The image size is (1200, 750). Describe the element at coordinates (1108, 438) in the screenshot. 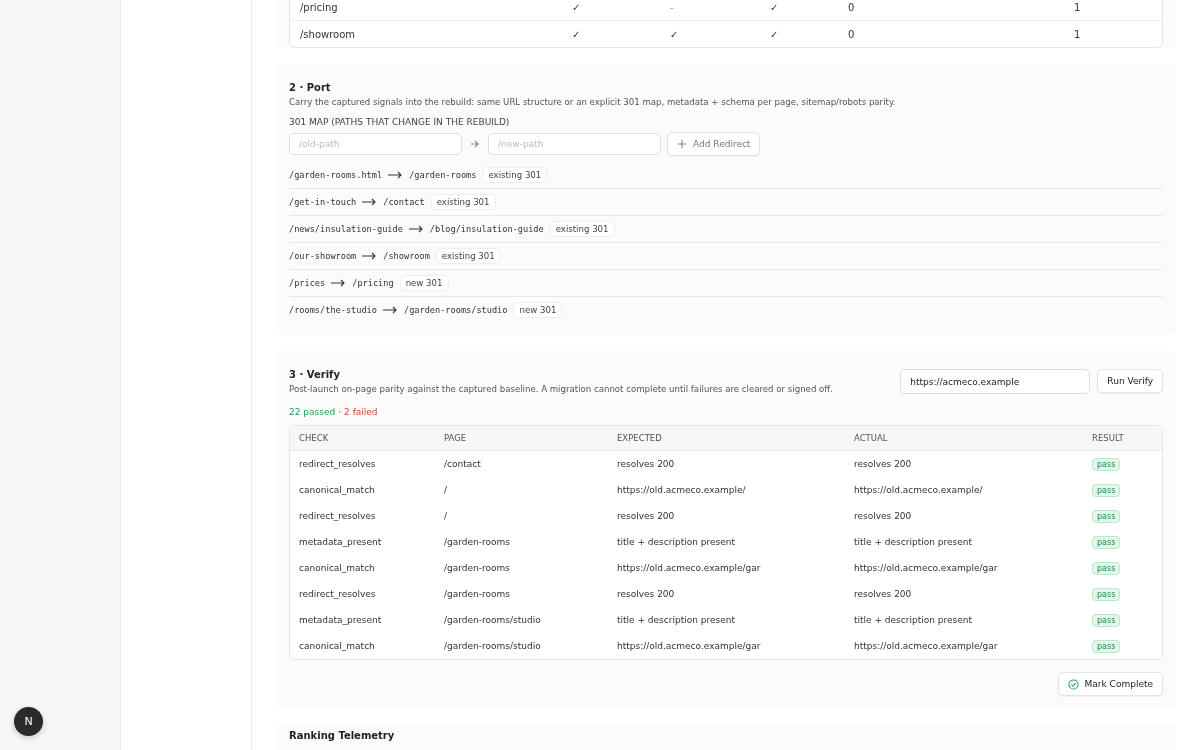

I see `column-header: RESULT` at that location.